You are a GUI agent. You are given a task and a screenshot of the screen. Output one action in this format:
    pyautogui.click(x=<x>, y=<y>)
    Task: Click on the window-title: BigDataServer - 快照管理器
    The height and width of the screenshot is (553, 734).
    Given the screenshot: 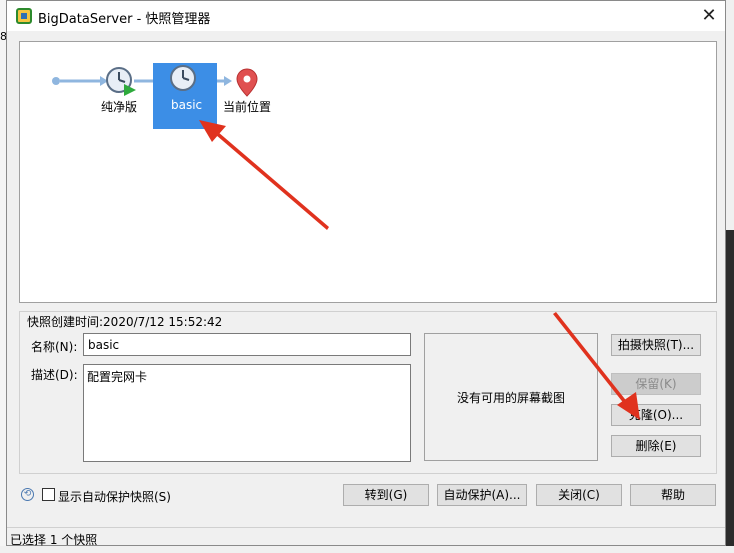 What is the action you would take?
    pyautogui.click(x=124, y=19)
    